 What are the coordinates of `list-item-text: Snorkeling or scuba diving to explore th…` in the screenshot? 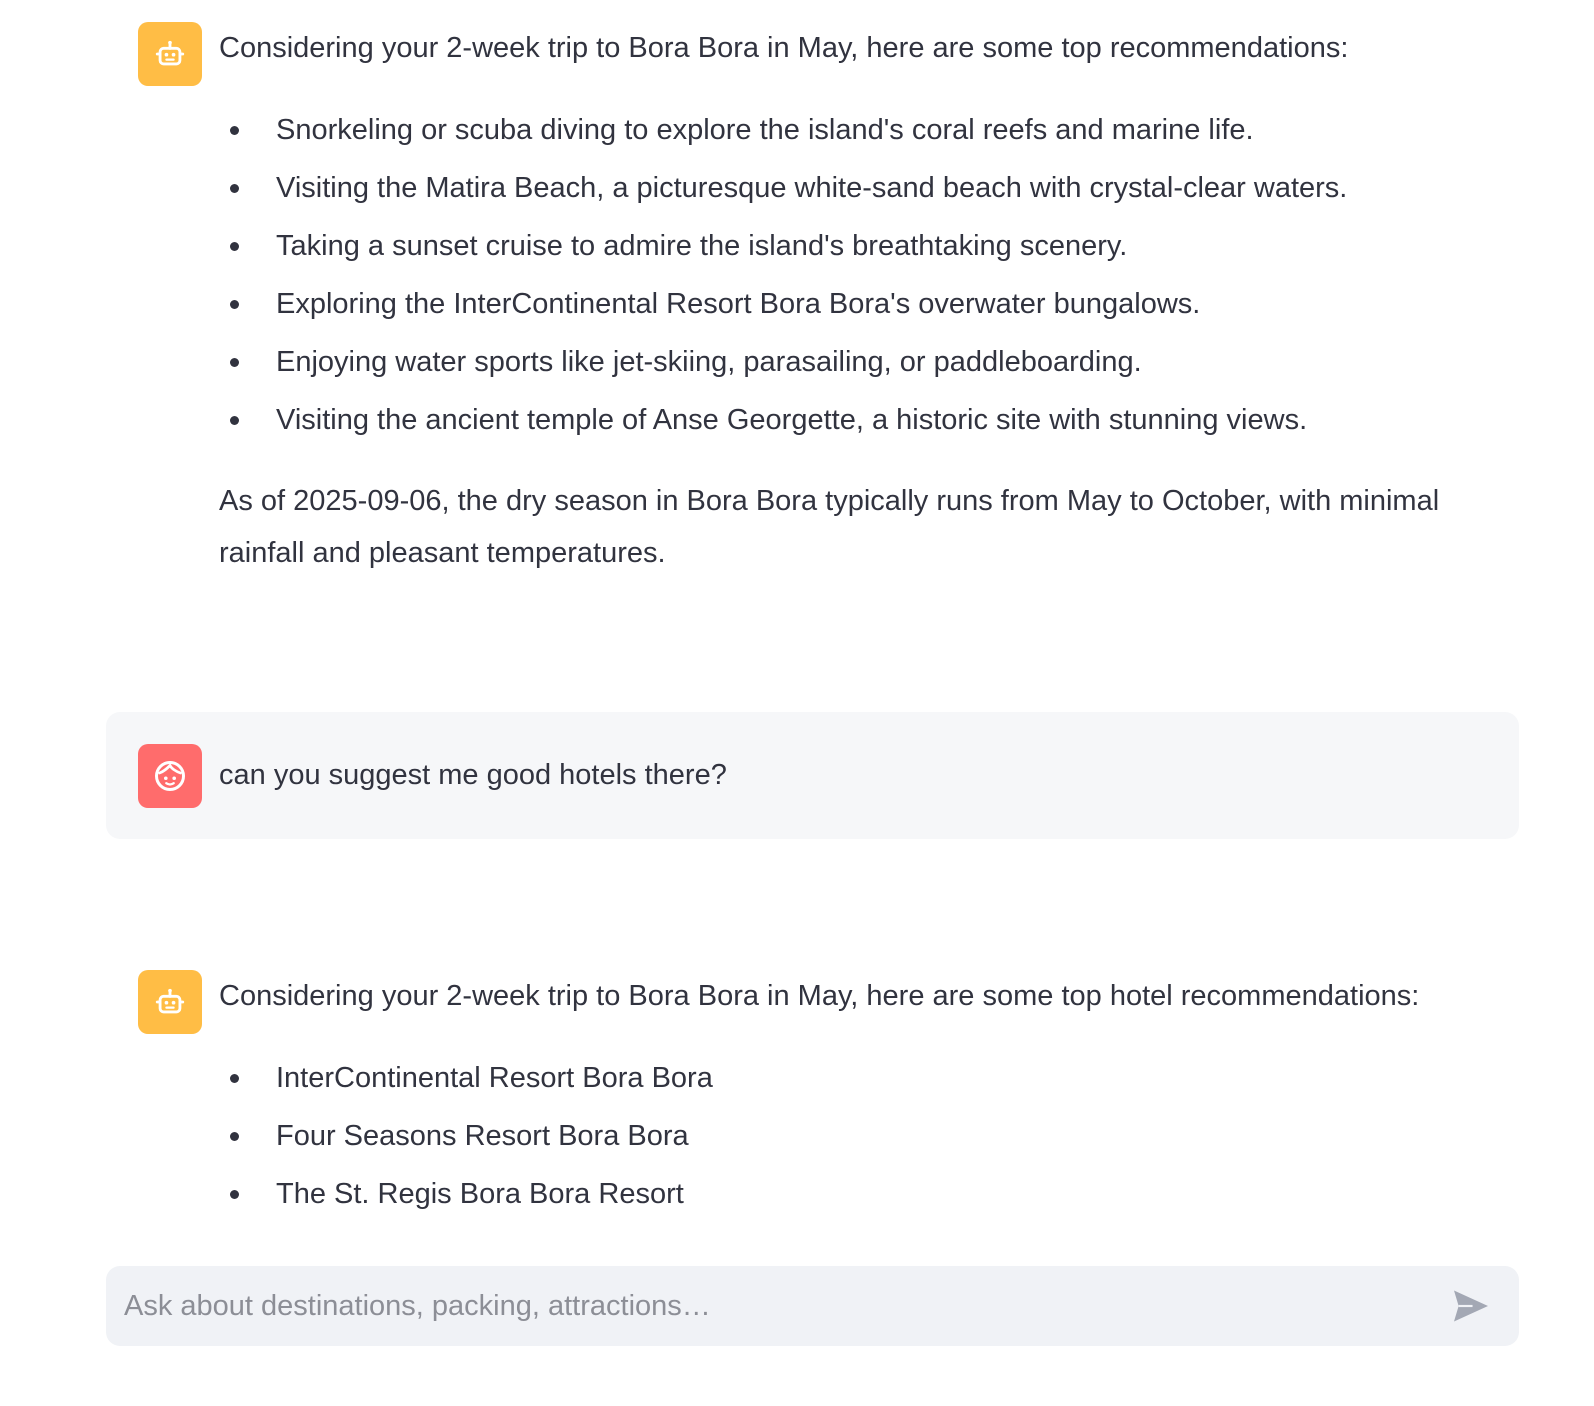 It's located at (765, 130).